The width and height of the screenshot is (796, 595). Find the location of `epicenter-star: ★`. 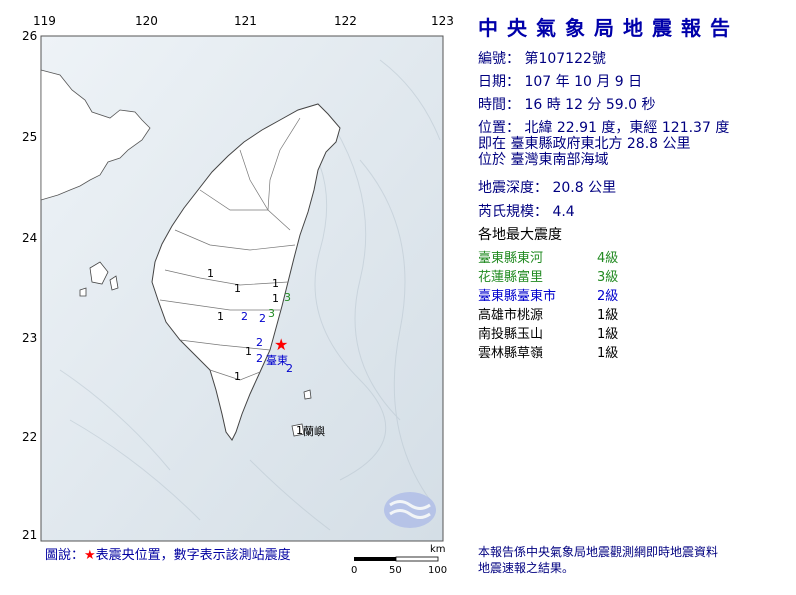

epicenter-star: ★ is located at coordinates (281, 344).